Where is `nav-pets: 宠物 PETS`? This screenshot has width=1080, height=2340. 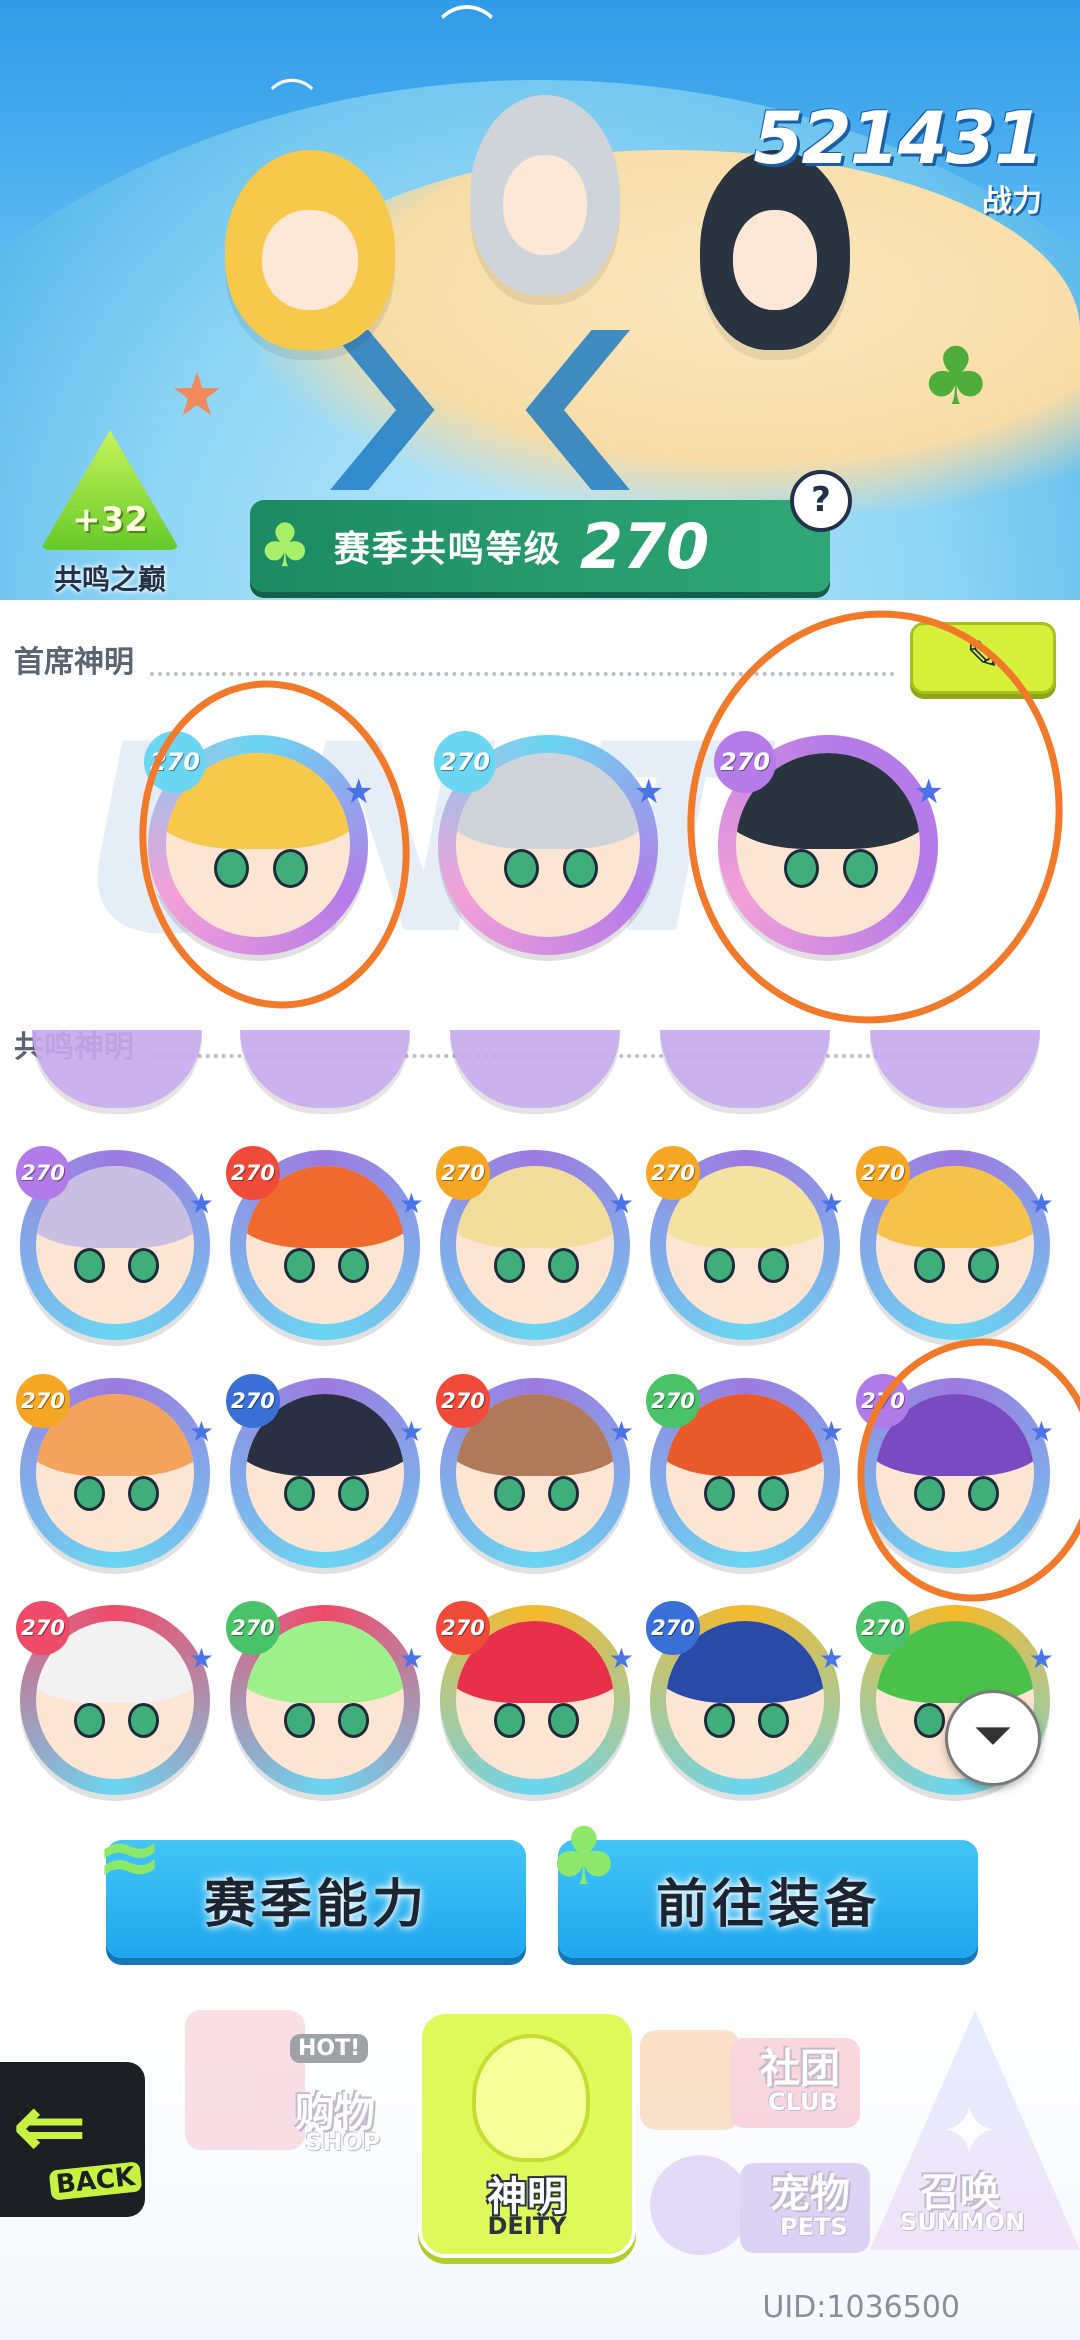 nav-pets: 宠物 PETS is located at coordinates (760, 2210).